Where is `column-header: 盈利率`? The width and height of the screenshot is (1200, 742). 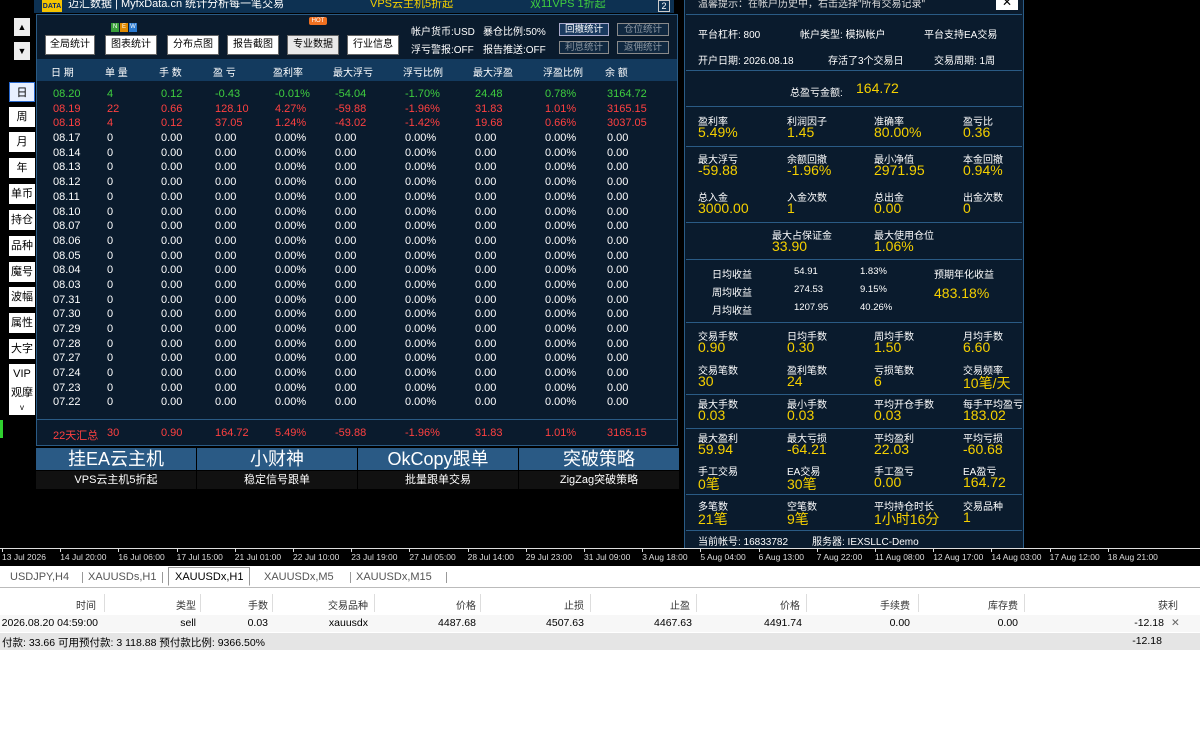
column-header: 盈利率 is located at coordinates (288, 73).